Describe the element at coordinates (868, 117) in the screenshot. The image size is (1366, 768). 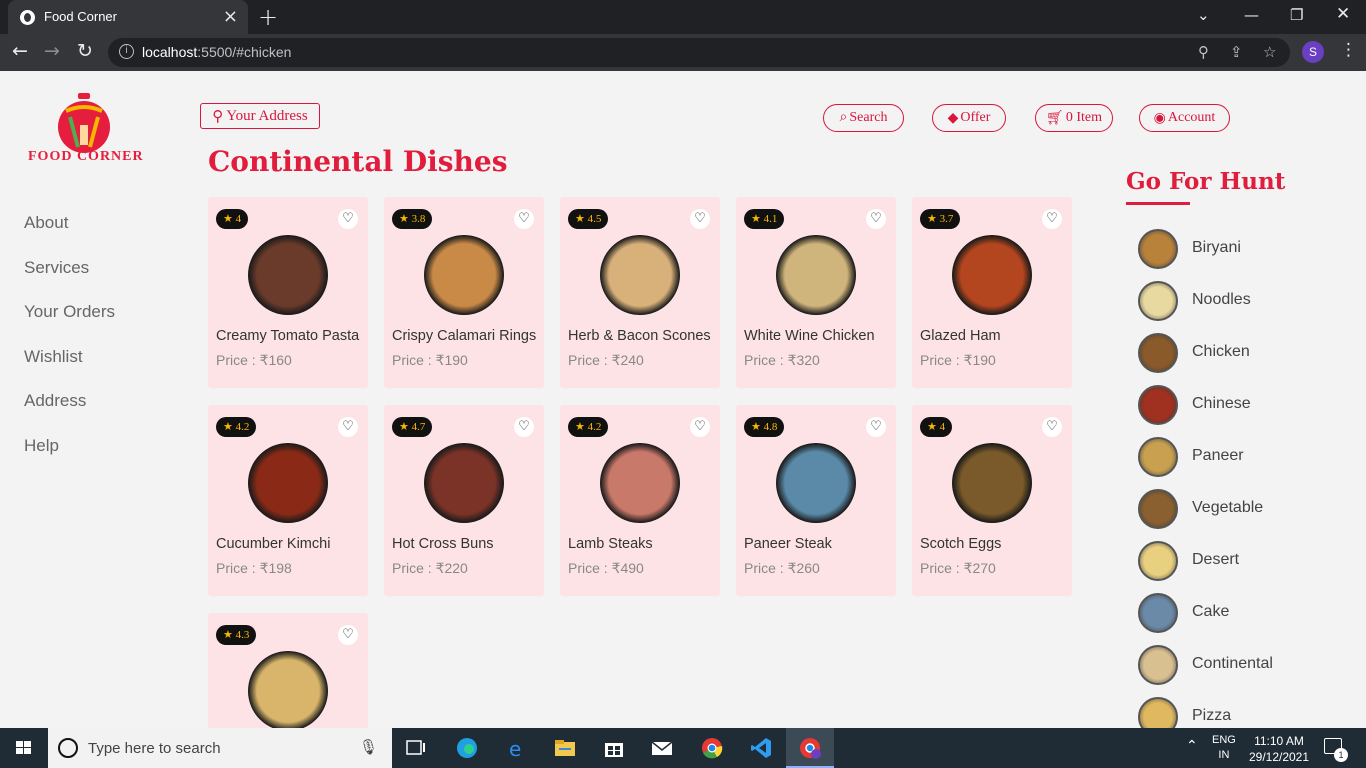
I see `search-label: Search` at that location.